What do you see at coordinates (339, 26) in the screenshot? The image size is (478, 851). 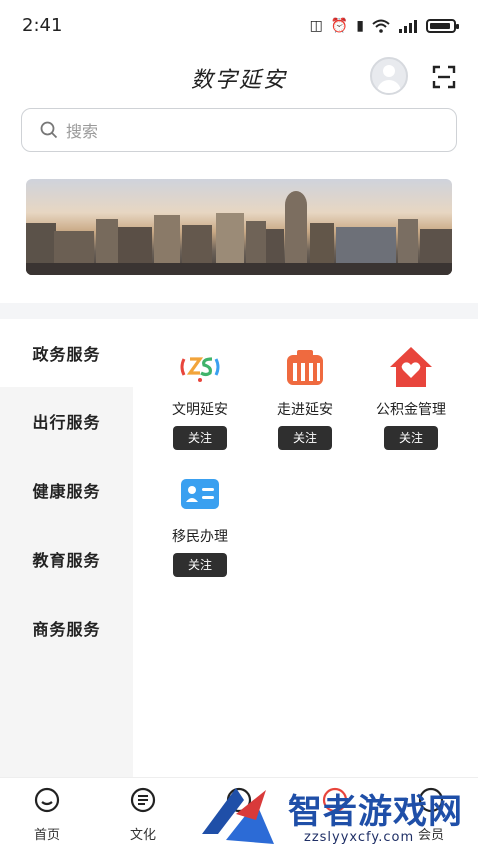 I see `alarm-icon: ⏰` at bounding box center [339, 26].